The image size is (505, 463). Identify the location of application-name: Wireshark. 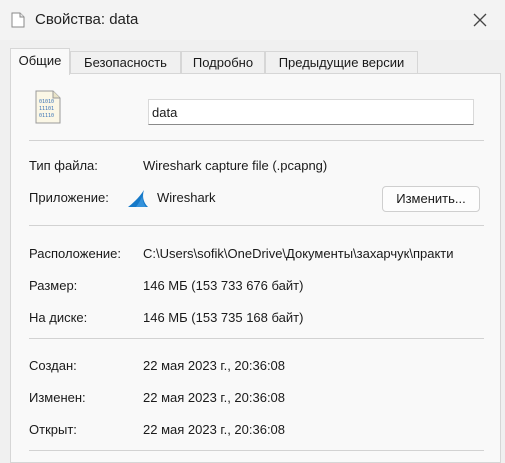
(186, 197).